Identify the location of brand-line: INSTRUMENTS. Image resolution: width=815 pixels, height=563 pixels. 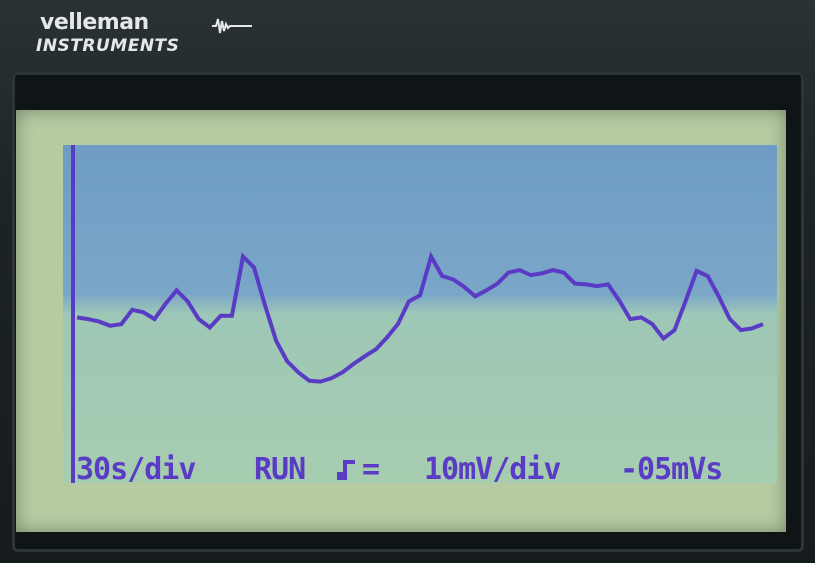
(108, 46).